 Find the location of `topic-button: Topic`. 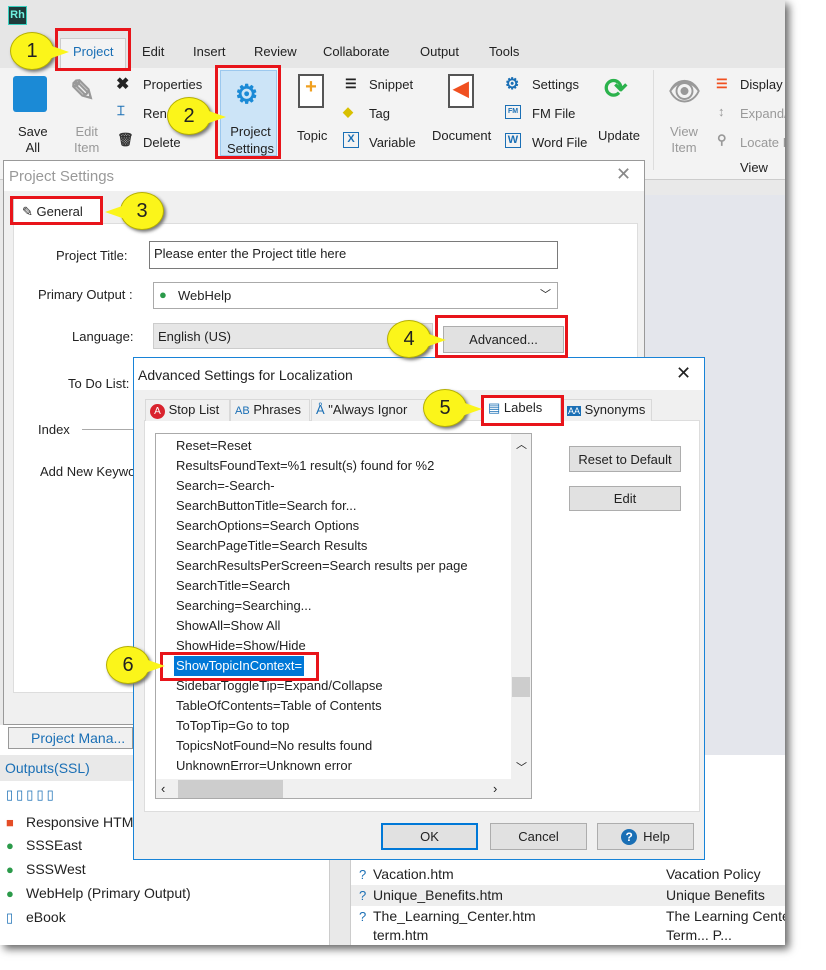

topic-button: Topic is located at coordinates (312, 135).